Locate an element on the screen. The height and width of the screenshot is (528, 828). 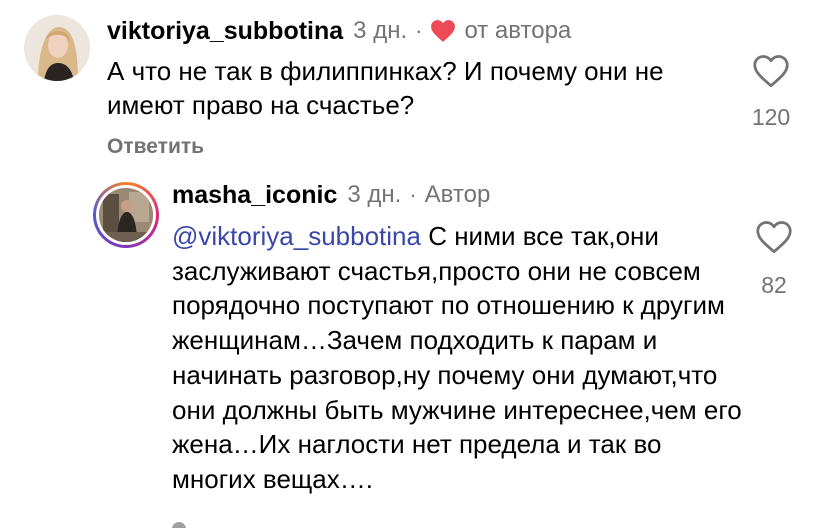
avatar-story-ring is located at coordinates (126, 215).